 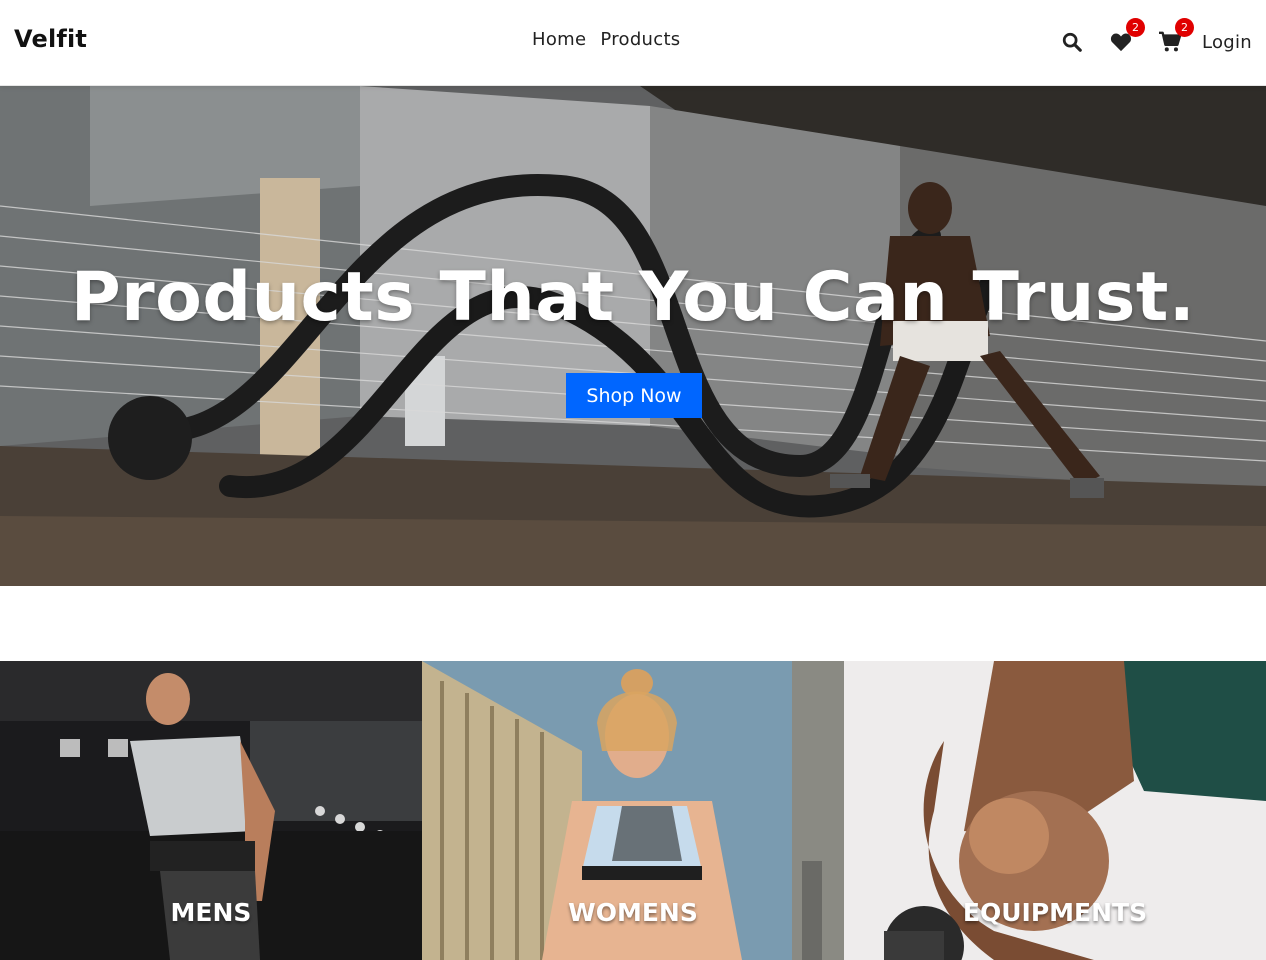 What do you see at coordinates (1055, 912) in the screenshot?
I see `category-label-equipments: EQUIPMENTS` at bounding box center [1055, 912].